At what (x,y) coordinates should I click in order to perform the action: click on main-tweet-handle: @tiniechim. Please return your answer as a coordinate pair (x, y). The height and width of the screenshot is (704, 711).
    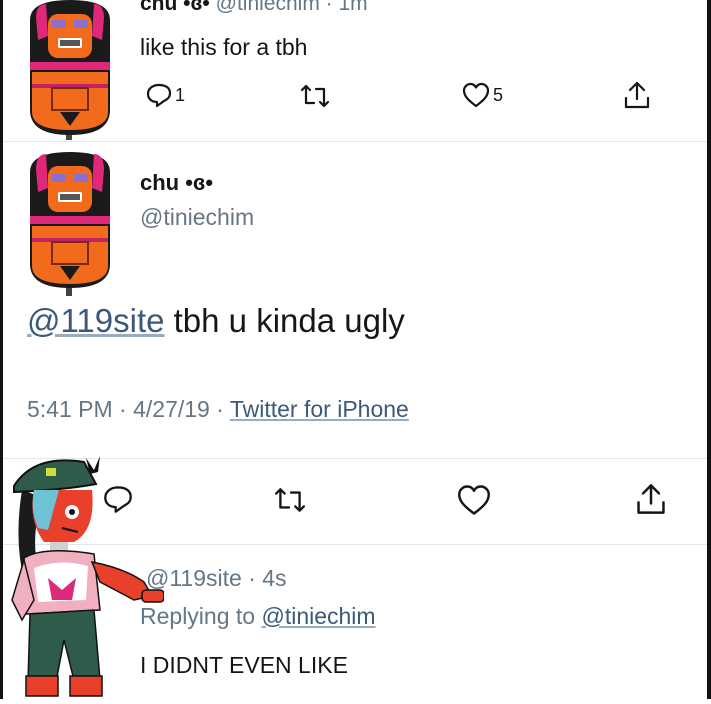
    Looking at the image, I should click on (197, 217).